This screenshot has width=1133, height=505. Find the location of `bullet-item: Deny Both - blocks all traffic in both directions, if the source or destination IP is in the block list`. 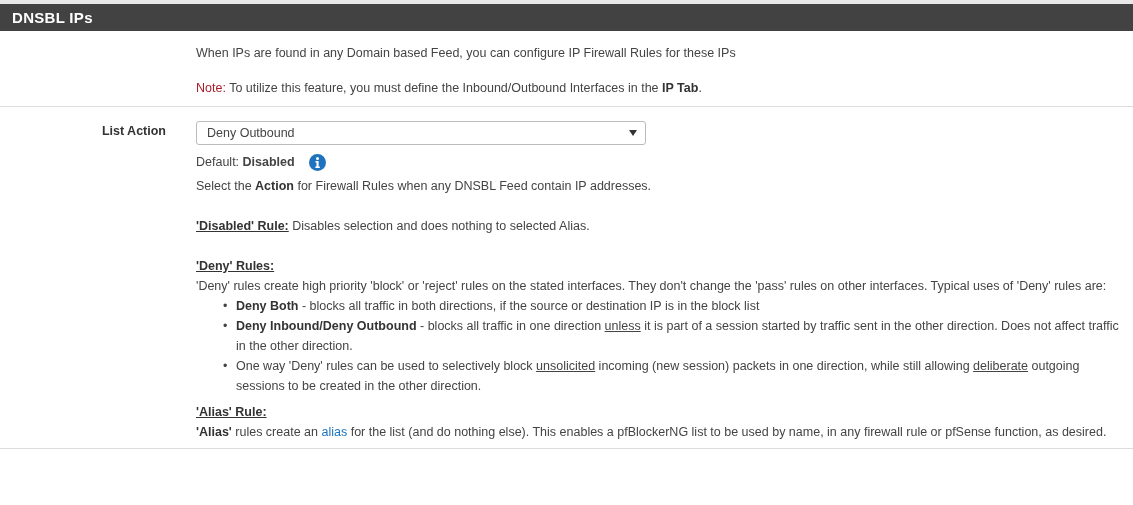

bullet-item: Deny Both - blocks all traffic in both directions, if the source or destination IP is in the block list is located at coordinates (498, 306).